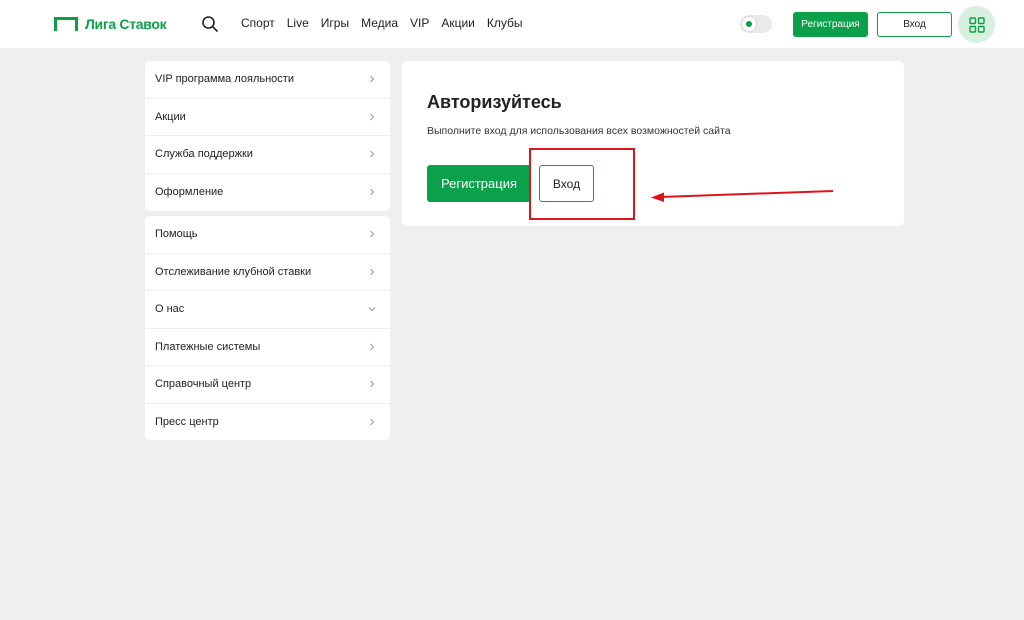 Image resolution: width=1024 pixels, height=620 pixels. Describe the element at coordinates (224, 79) in the screenshot. I see `sidebar-item-label: VIP программа лояльности` at that location.